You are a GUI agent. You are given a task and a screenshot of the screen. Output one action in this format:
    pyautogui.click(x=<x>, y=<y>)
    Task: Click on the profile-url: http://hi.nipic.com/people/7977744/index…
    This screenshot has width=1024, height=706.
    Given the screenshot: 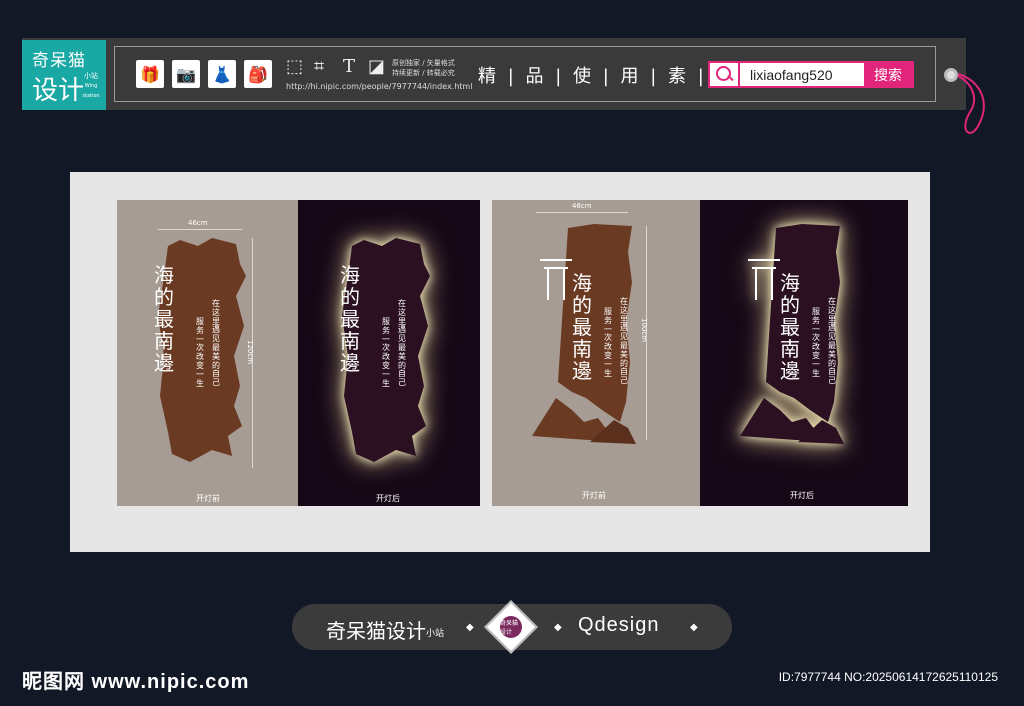 What is the action you would take?
    pyautogui.click(x=379, y=86)
    